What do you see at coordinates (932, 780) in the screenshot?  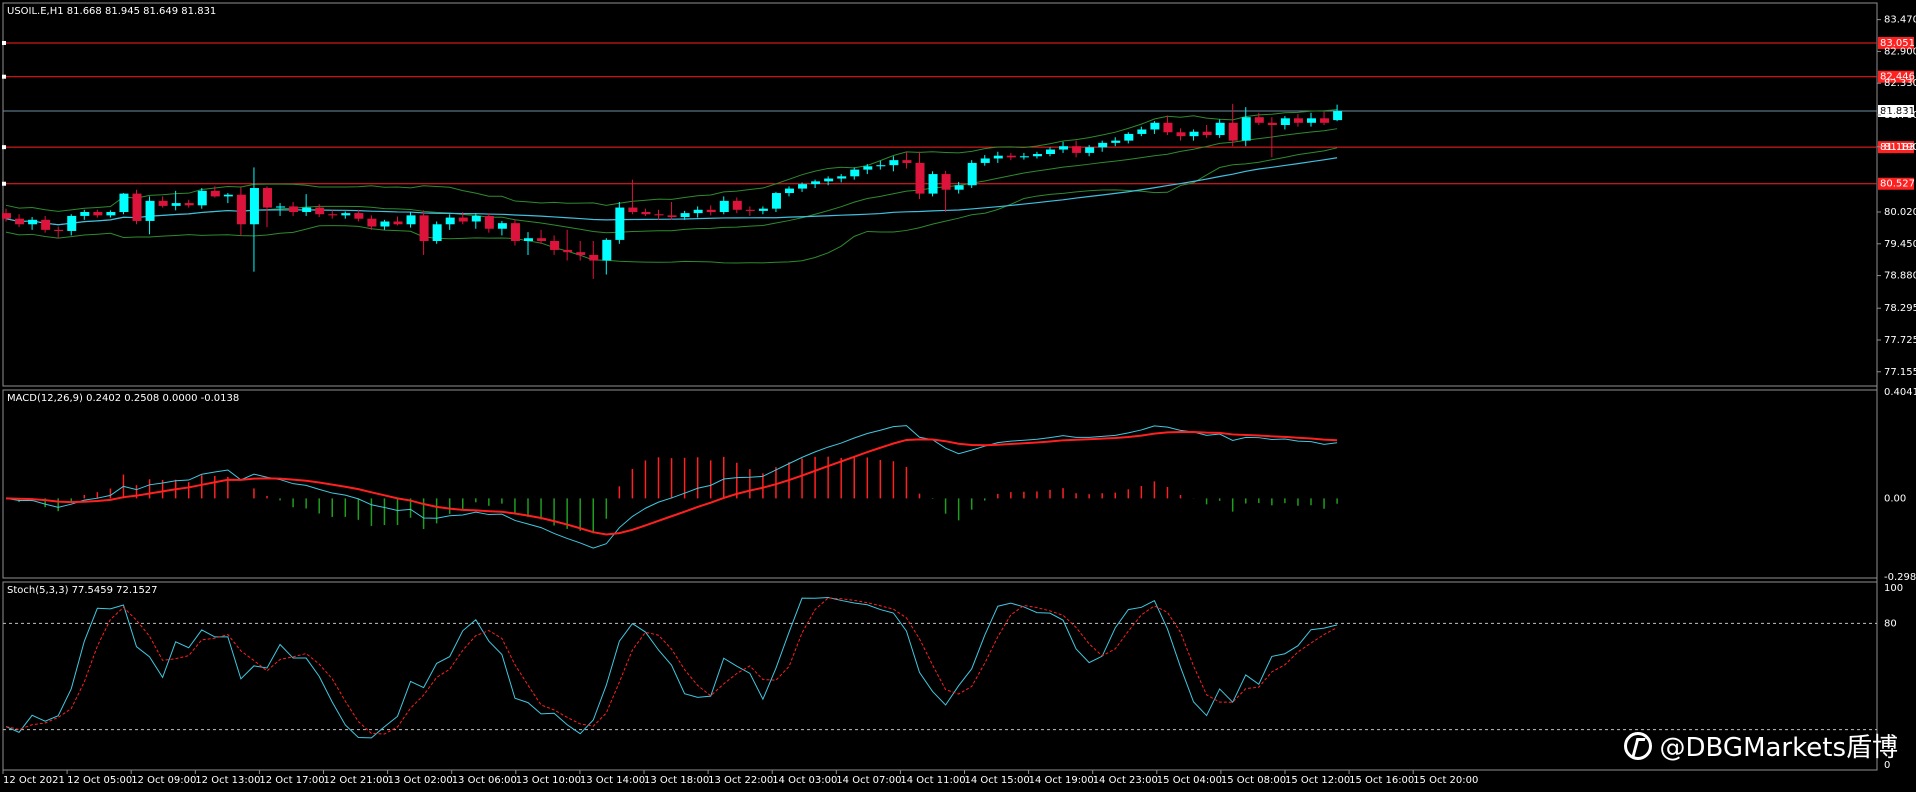 I see `time-axis-label: 14 Oct 11:00` at bounding box center [932, 780].